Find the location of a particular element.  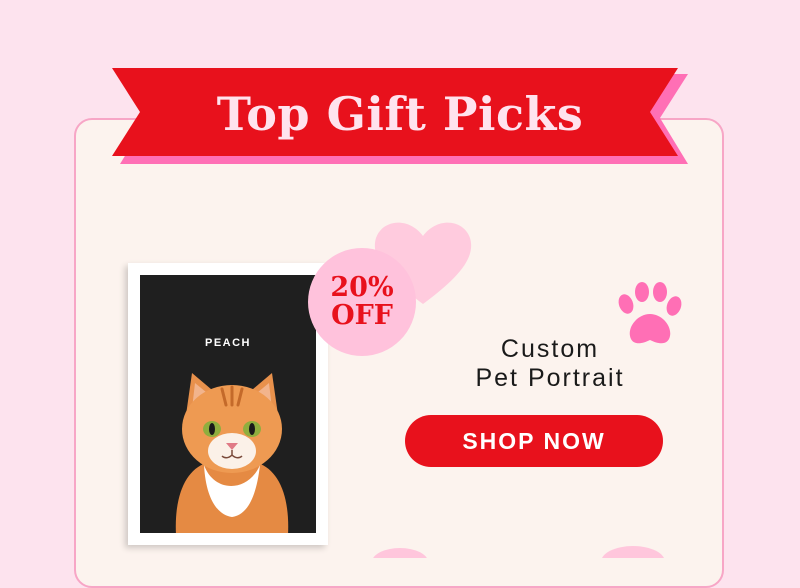

pet-name-label: PEACH is located at coordinates (227, 343).